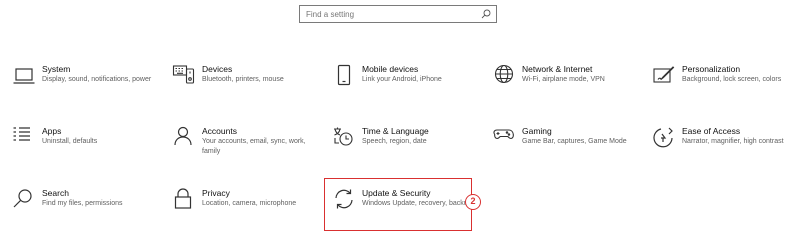 This screenshot has height=250, width=800. I want to click on category-title: Devices, so click(217, 69).